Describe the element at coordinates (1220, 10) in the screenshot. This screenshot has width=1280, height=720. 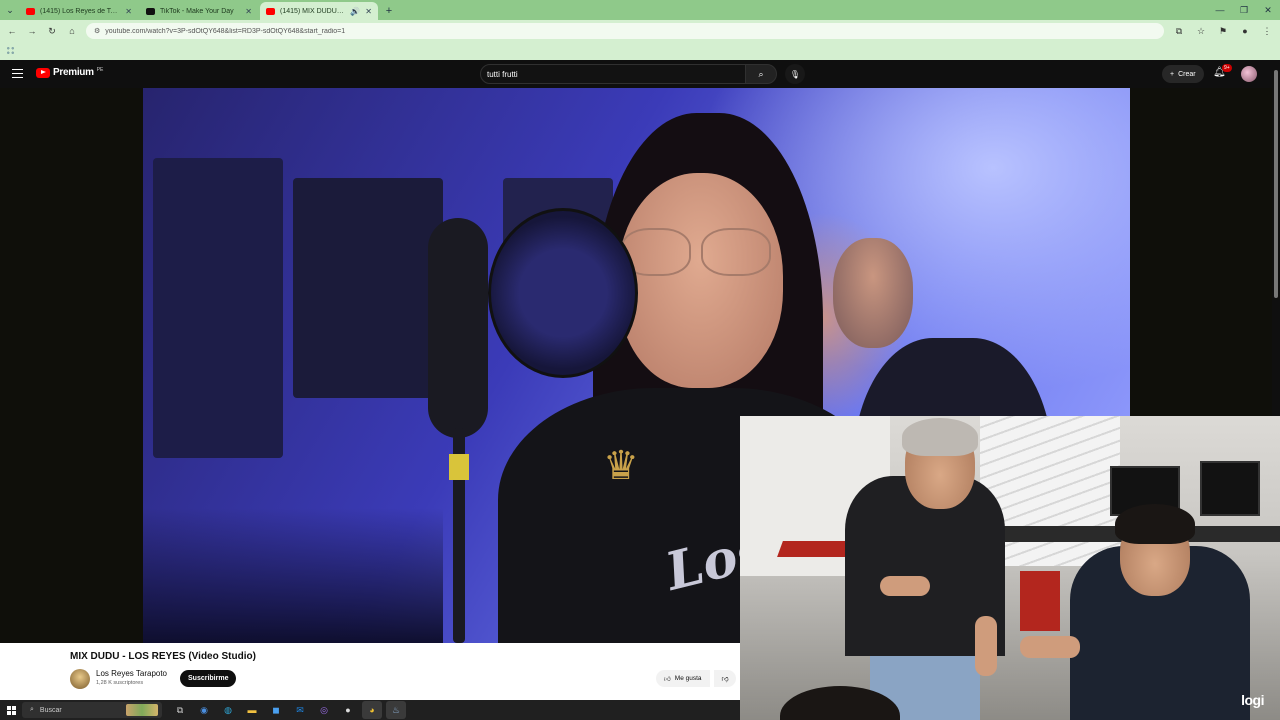
I see `minimize-icon: —` at that location.